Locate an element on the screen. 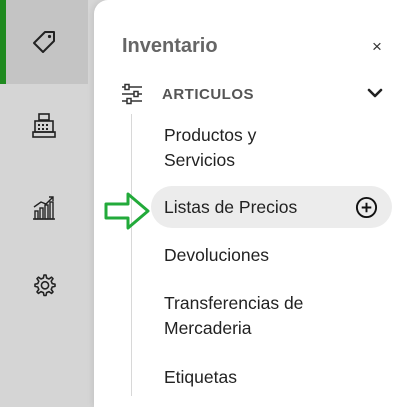 The width and height of the screenshot is (406, 407). panel-title: Inventario is located at coordinates (170, 46).